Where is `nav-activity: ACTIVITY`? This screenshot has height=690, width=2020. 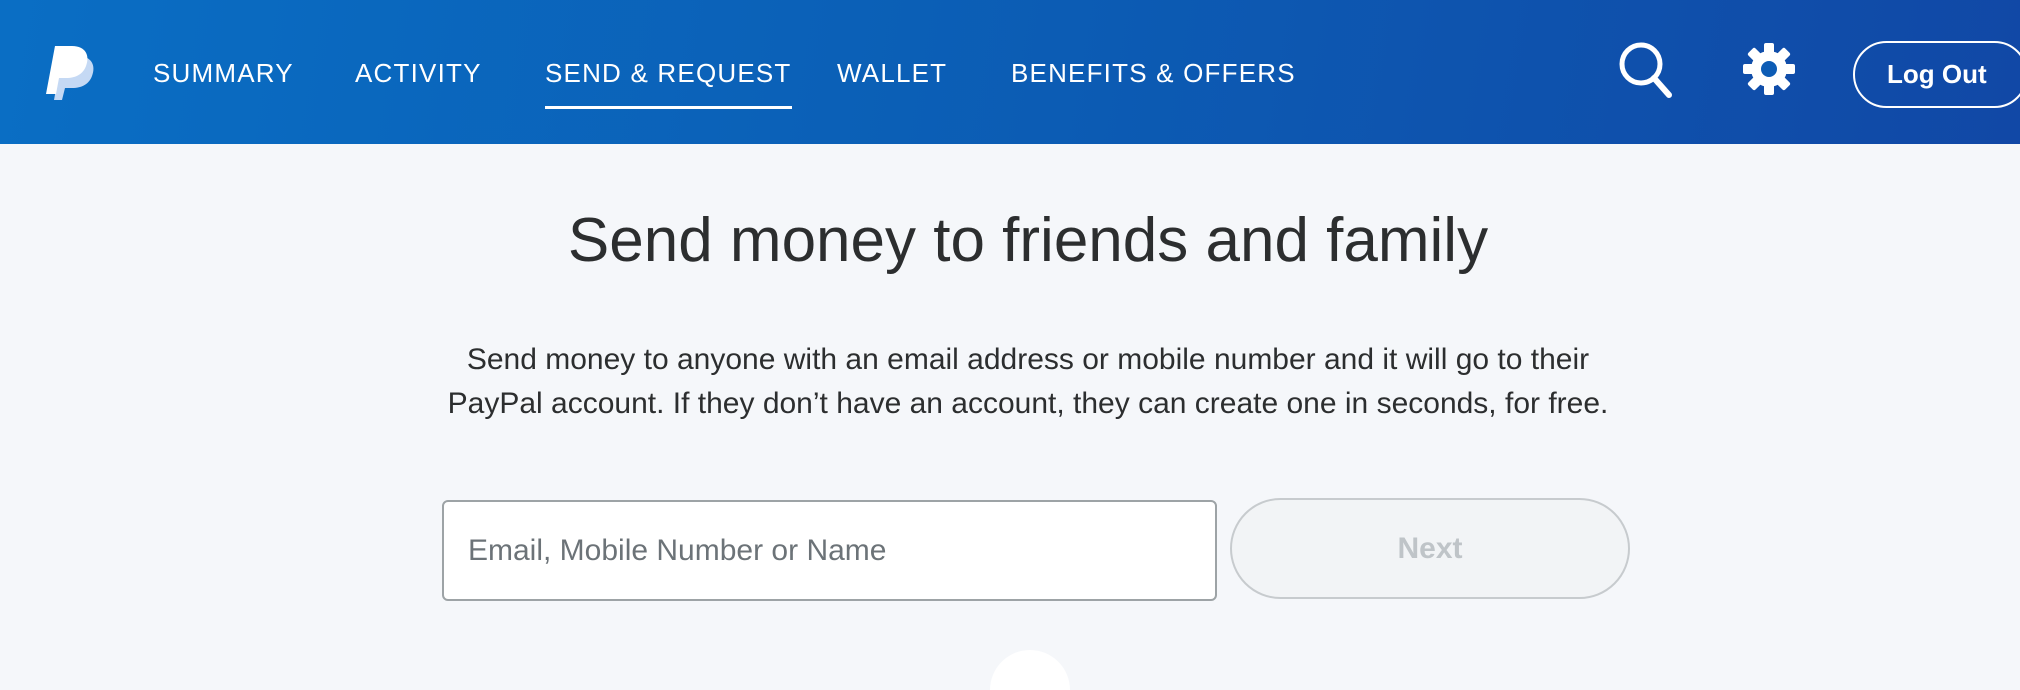
nav-activity: ACTIVITY is located at coordinates (418, 73).